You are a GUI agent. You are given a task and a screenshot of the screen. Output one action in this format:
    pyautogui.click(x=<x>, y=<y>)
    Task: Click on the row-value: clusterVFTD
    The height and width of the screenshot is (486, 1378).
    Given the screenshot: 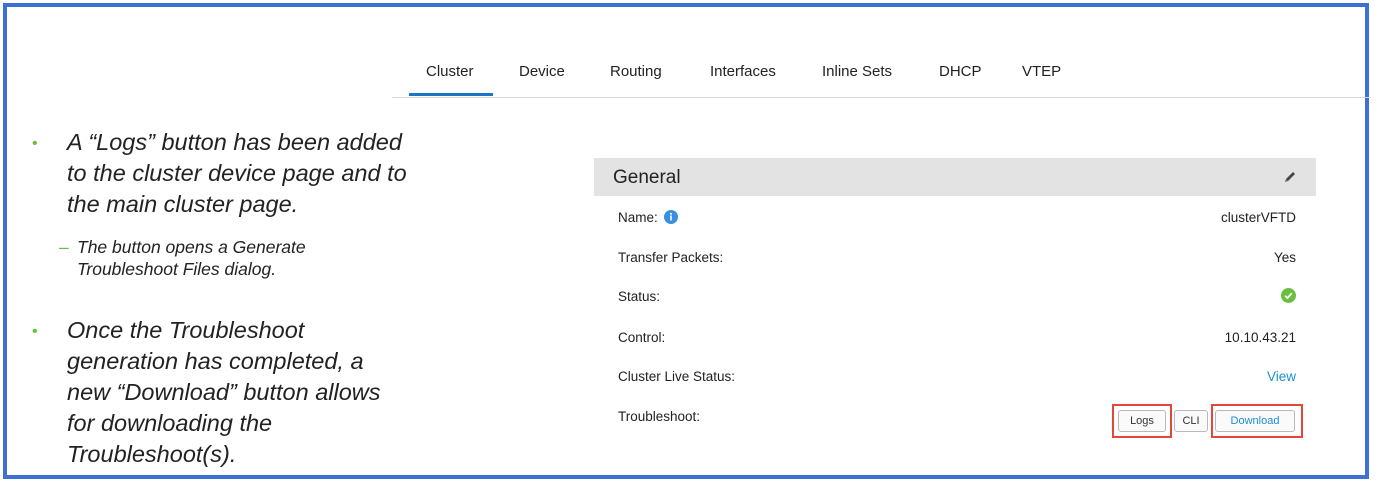 What is the action you would take?
    pyautogui.click(x=1258, y=217)
    